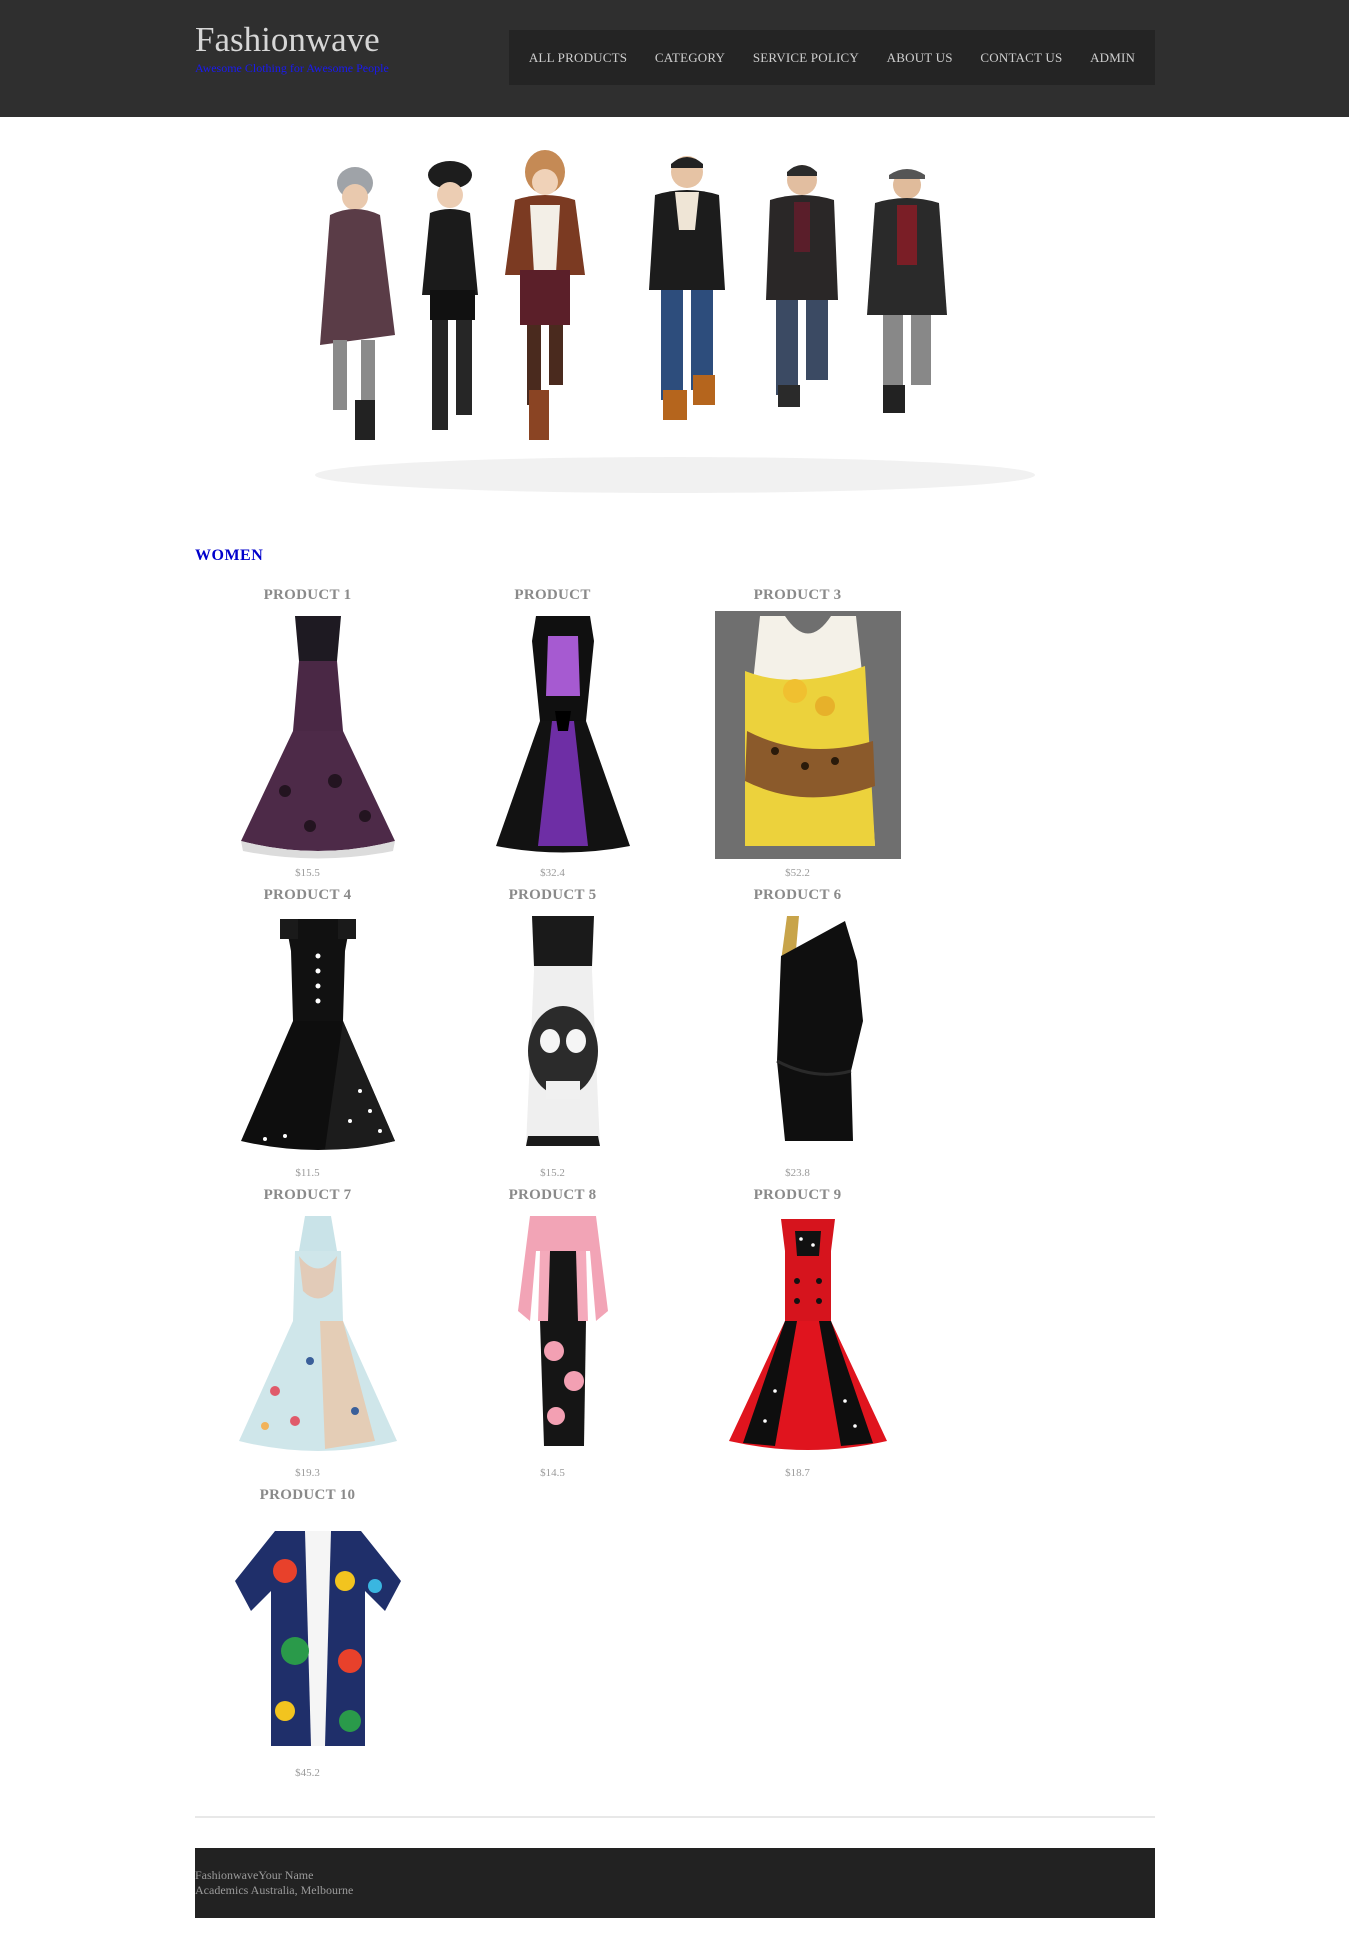 This screenshot has width=1349, height=1947. What do you see at coordinates (307, 895) in the screenshot?
I see `product-name: PRODUCT 4` at bounding box center [307, 895].